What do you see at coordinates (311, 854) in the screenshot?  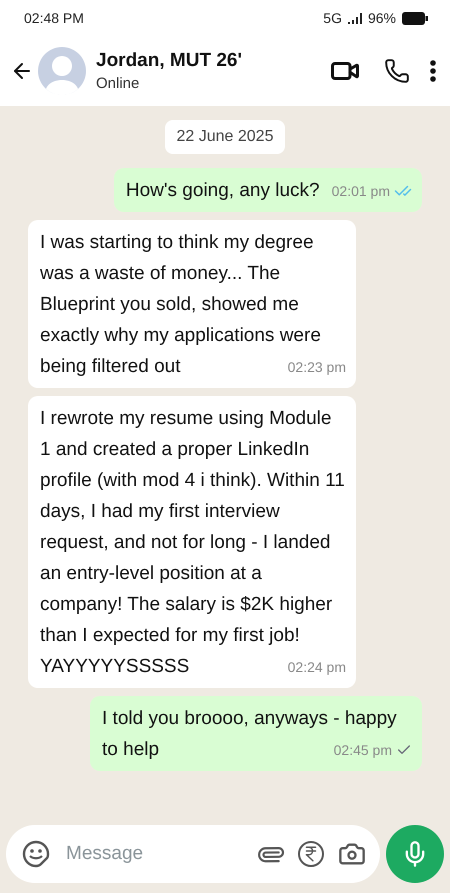 I see `rupee-icon` at bounding box center [311, 854].